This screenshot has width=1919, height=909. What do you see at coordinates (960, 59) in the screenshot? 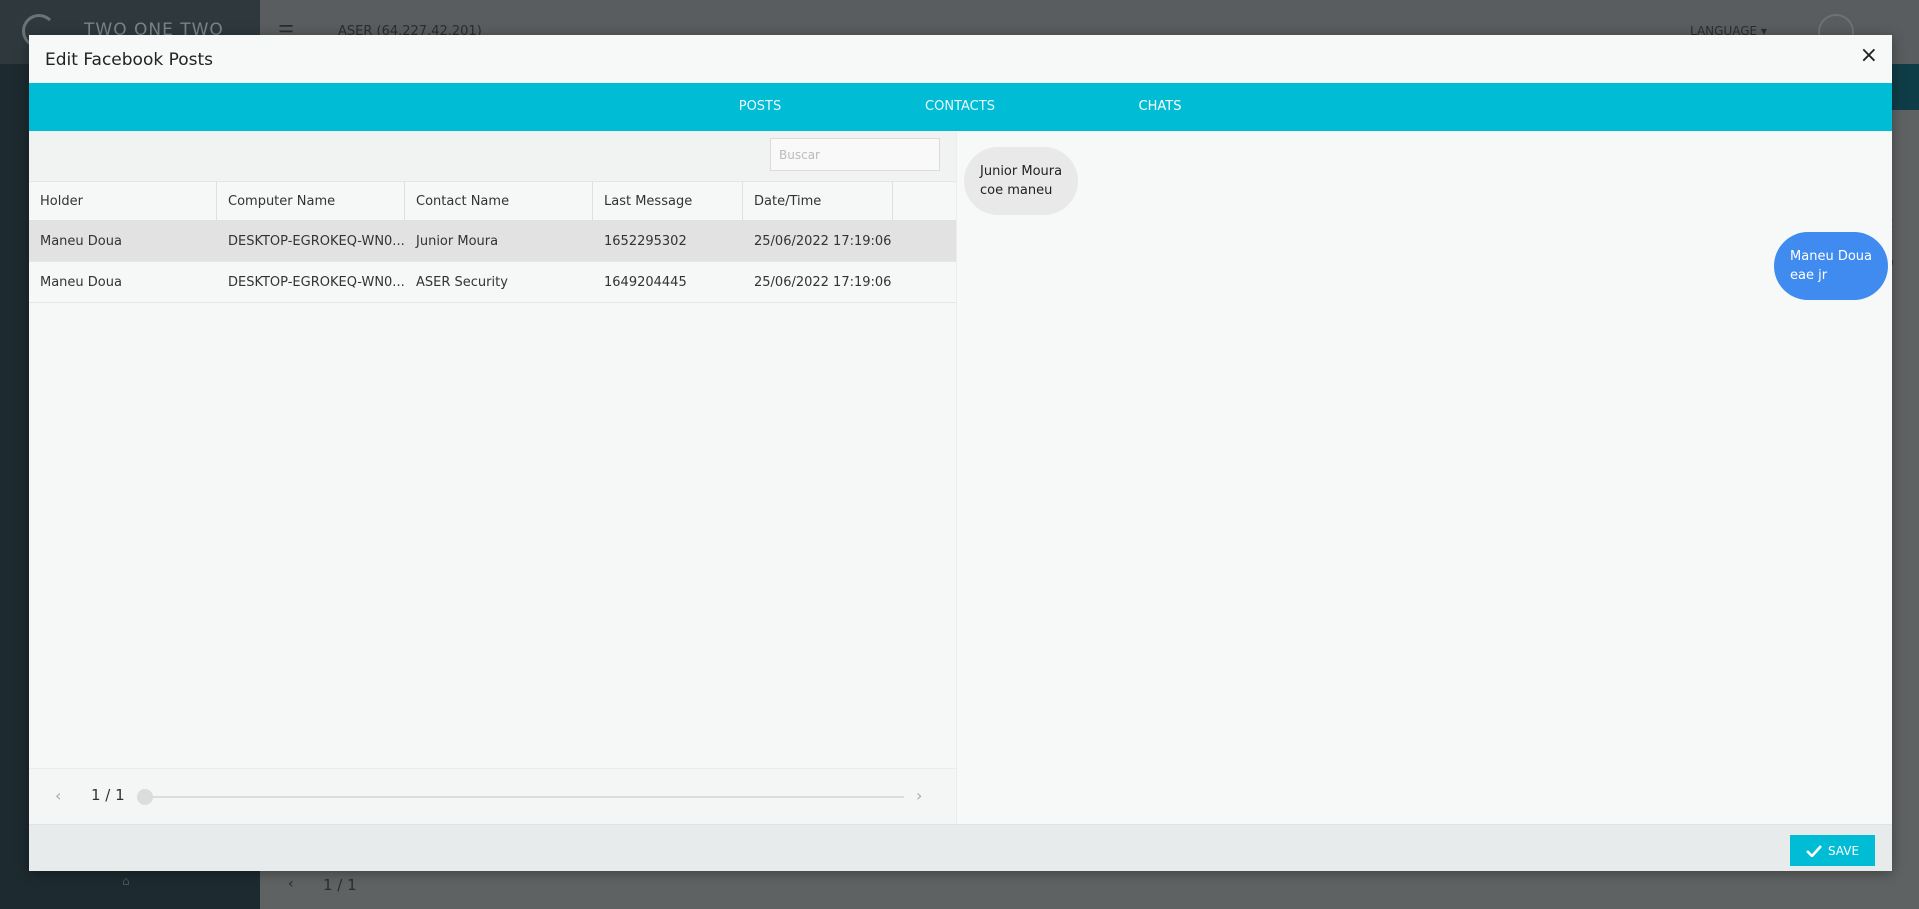
I see `modal-header: Edit Facebook Posts ×` at bounding box center [960, 59].